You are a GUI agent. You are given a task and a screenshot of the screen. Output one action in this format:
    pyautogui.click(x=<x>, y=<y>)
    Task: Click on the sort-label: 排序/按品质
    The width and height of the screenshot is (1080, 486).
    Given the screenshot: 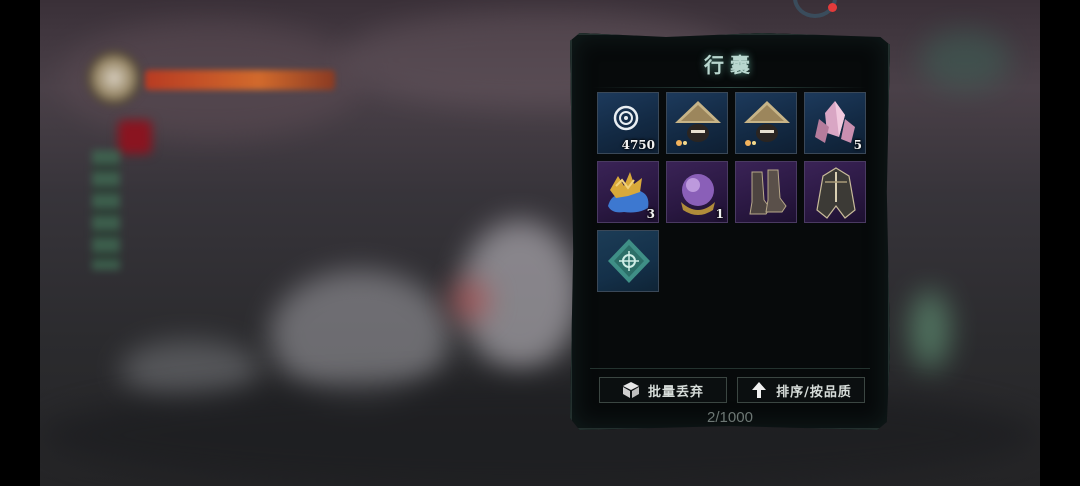 What is the action you would take?
    pyautogui.click(x=814, y=392)
    